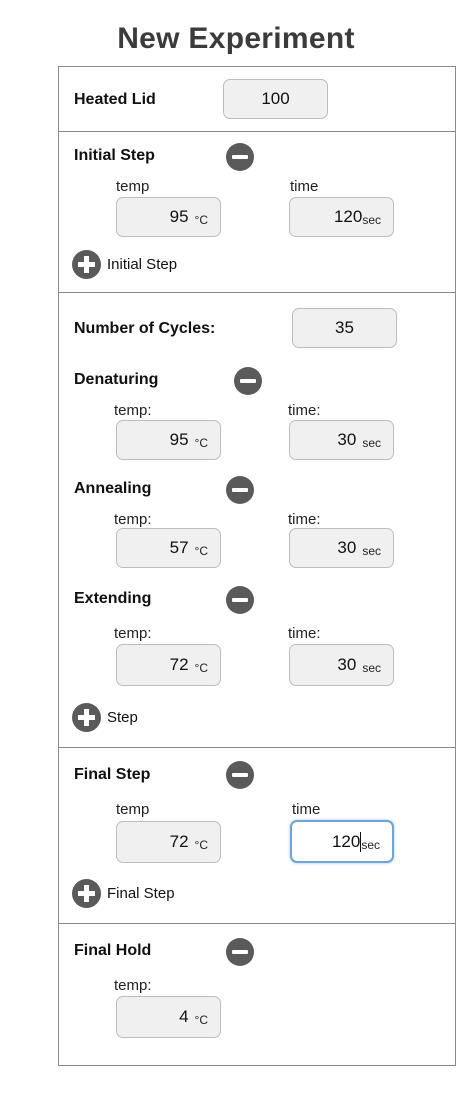  What do you see at coordinates (179, 439) in the screenshot?
I see `denaturing-temp-value: 95` at bounding box center [179, 439].